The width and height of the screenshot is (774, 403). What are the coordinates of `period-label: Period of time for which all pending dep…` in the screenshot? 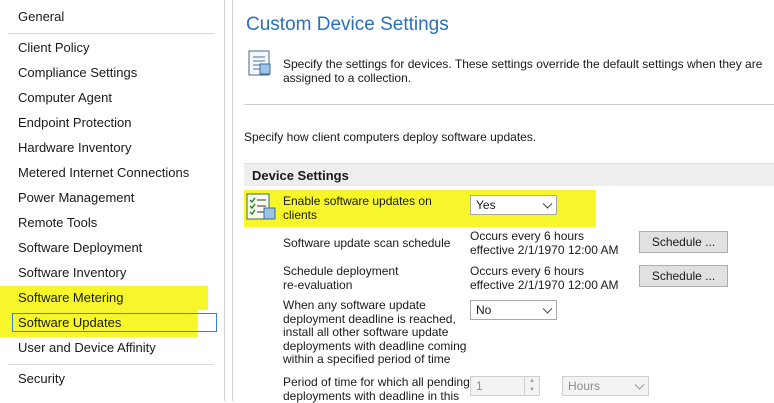 It's located at (376, 389).